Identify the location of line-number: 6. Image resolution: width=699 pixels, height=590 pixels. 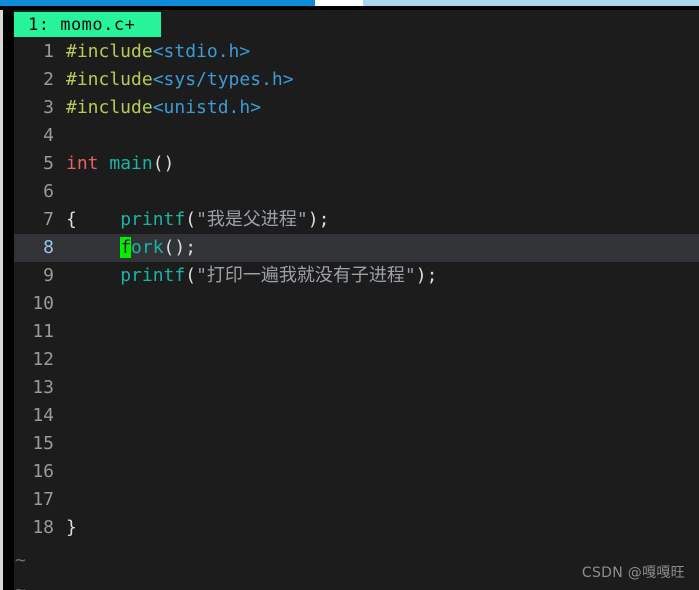
(48, 191).